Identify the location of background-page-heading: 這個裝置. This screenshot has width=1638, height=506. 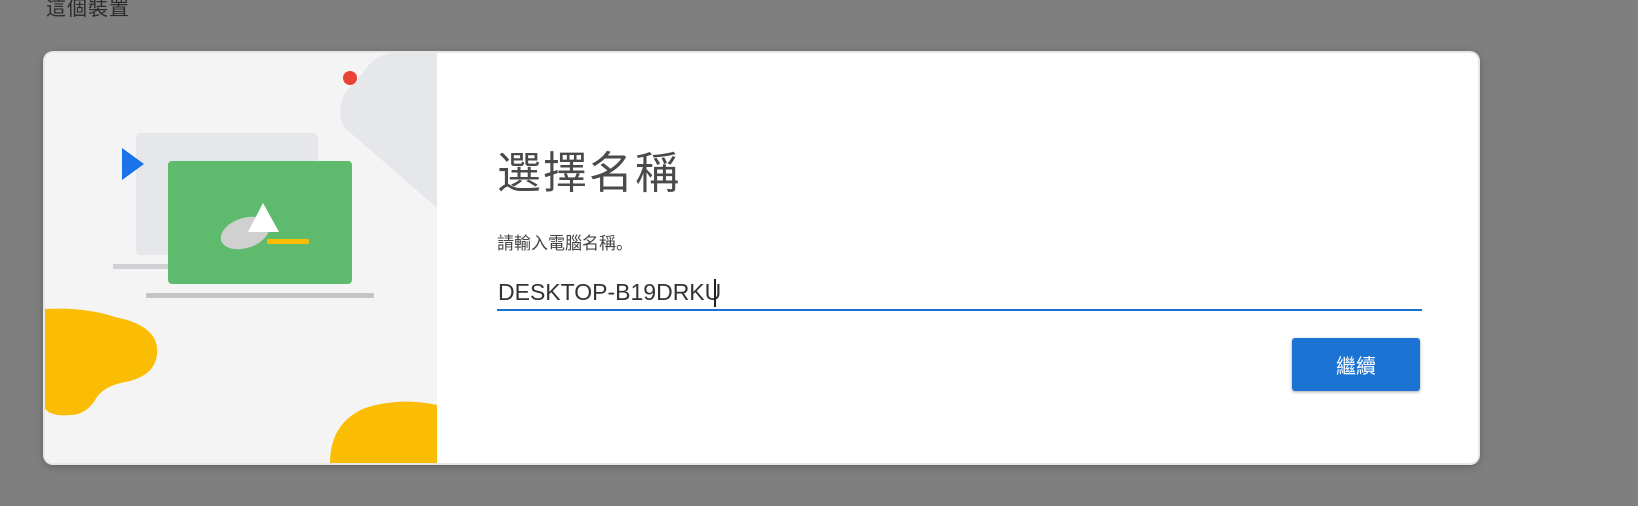
(88, 10).